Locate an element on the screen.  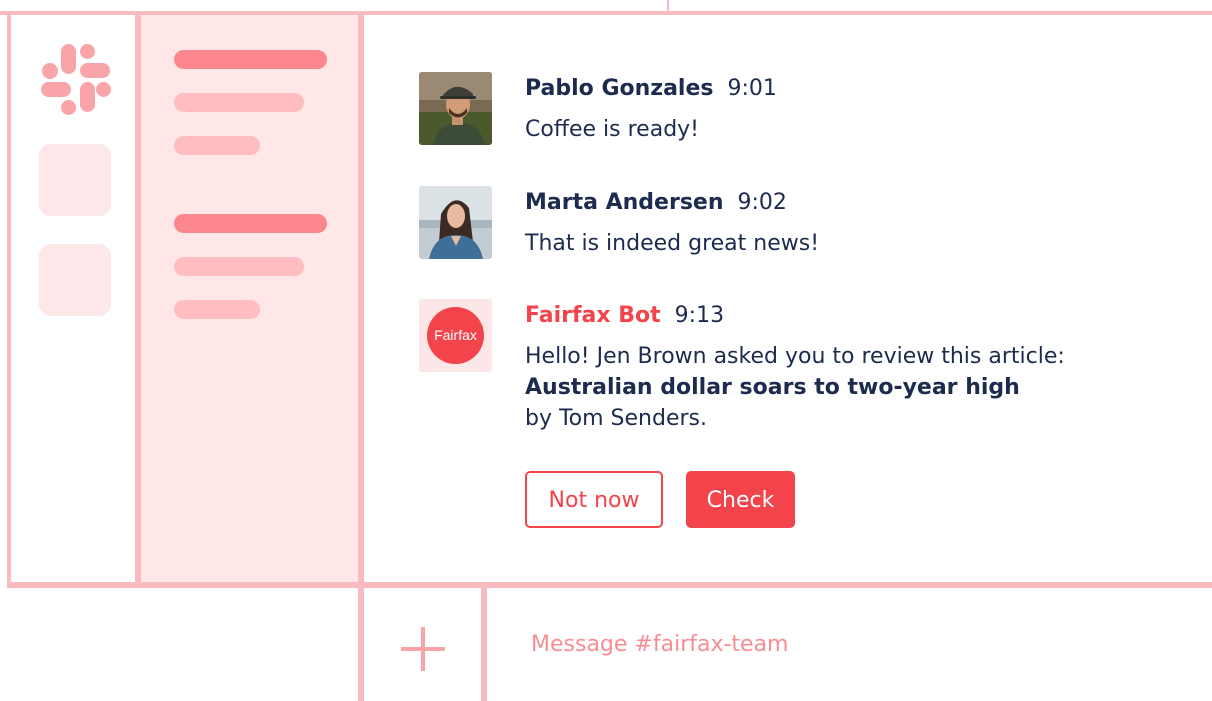
message-time: 9:02 is located at coordinates (762, 202).